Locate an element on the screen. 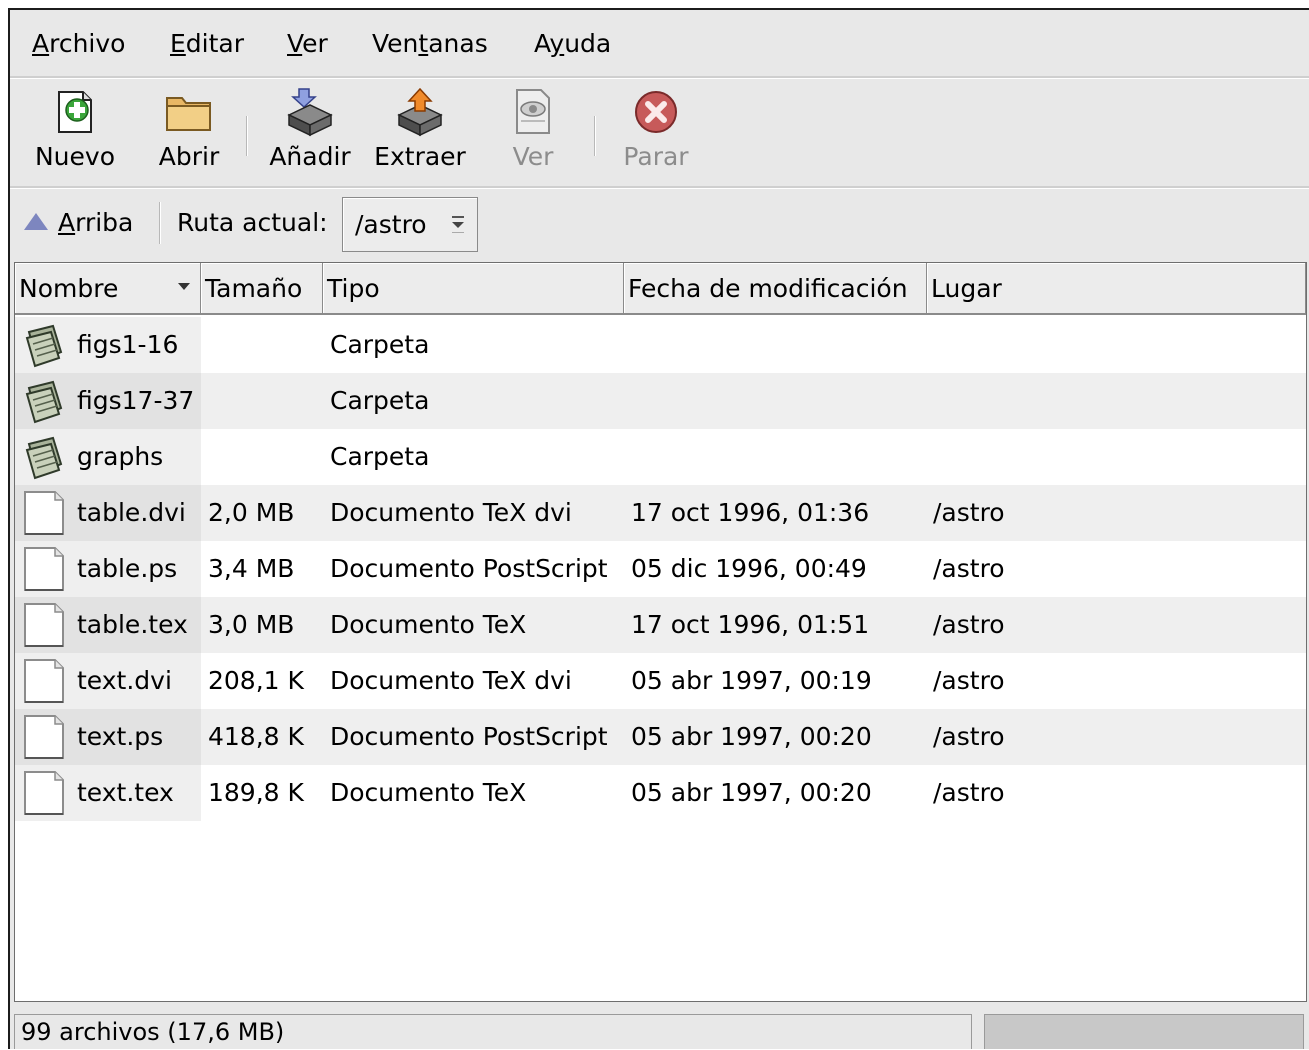 The width and height of the screenshot is (1309, 1050). file-name: text.tex is located at coordinates (125, 792).